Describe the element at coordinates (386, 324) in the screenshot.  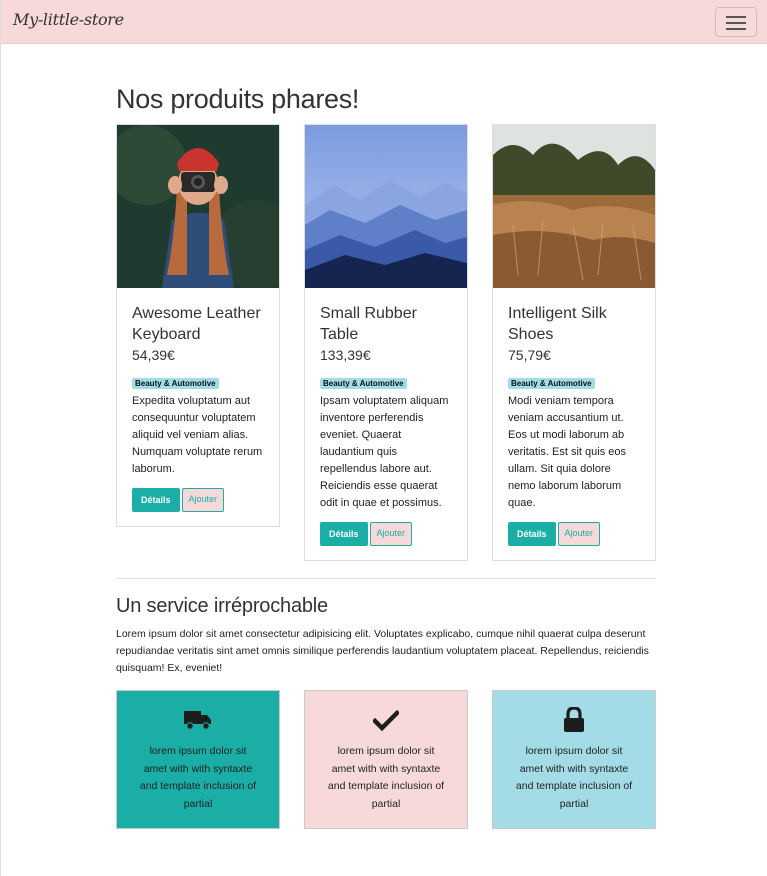
I see `product-name: Small Rubber Table` at that location.